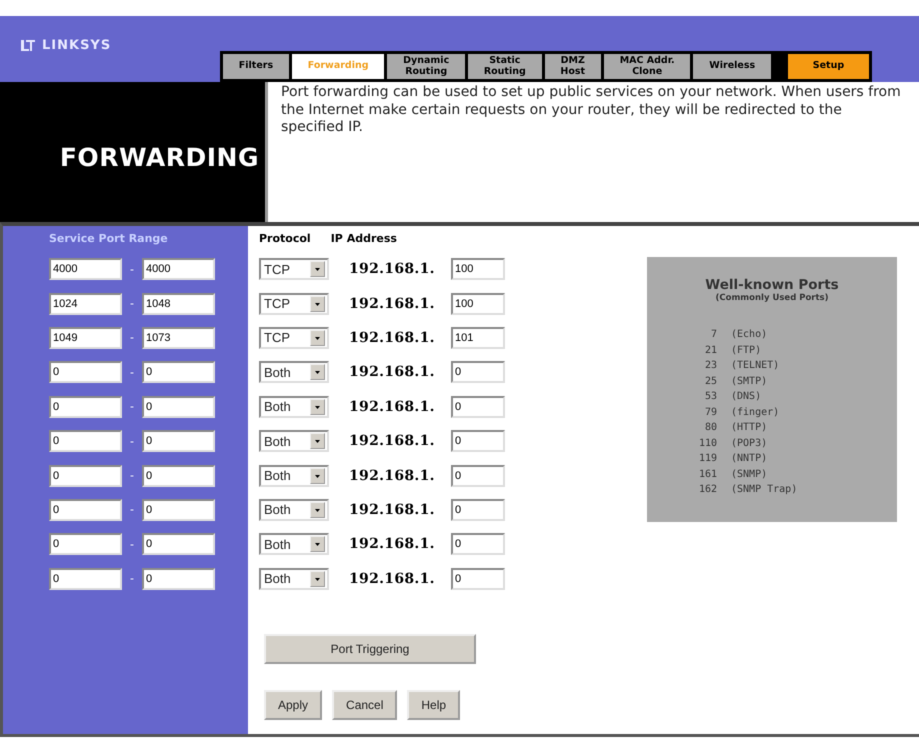  What do you see at coordinates (707, 490) in the screenshot?
I see `port-number: 162` at bounding box center [707, 490].